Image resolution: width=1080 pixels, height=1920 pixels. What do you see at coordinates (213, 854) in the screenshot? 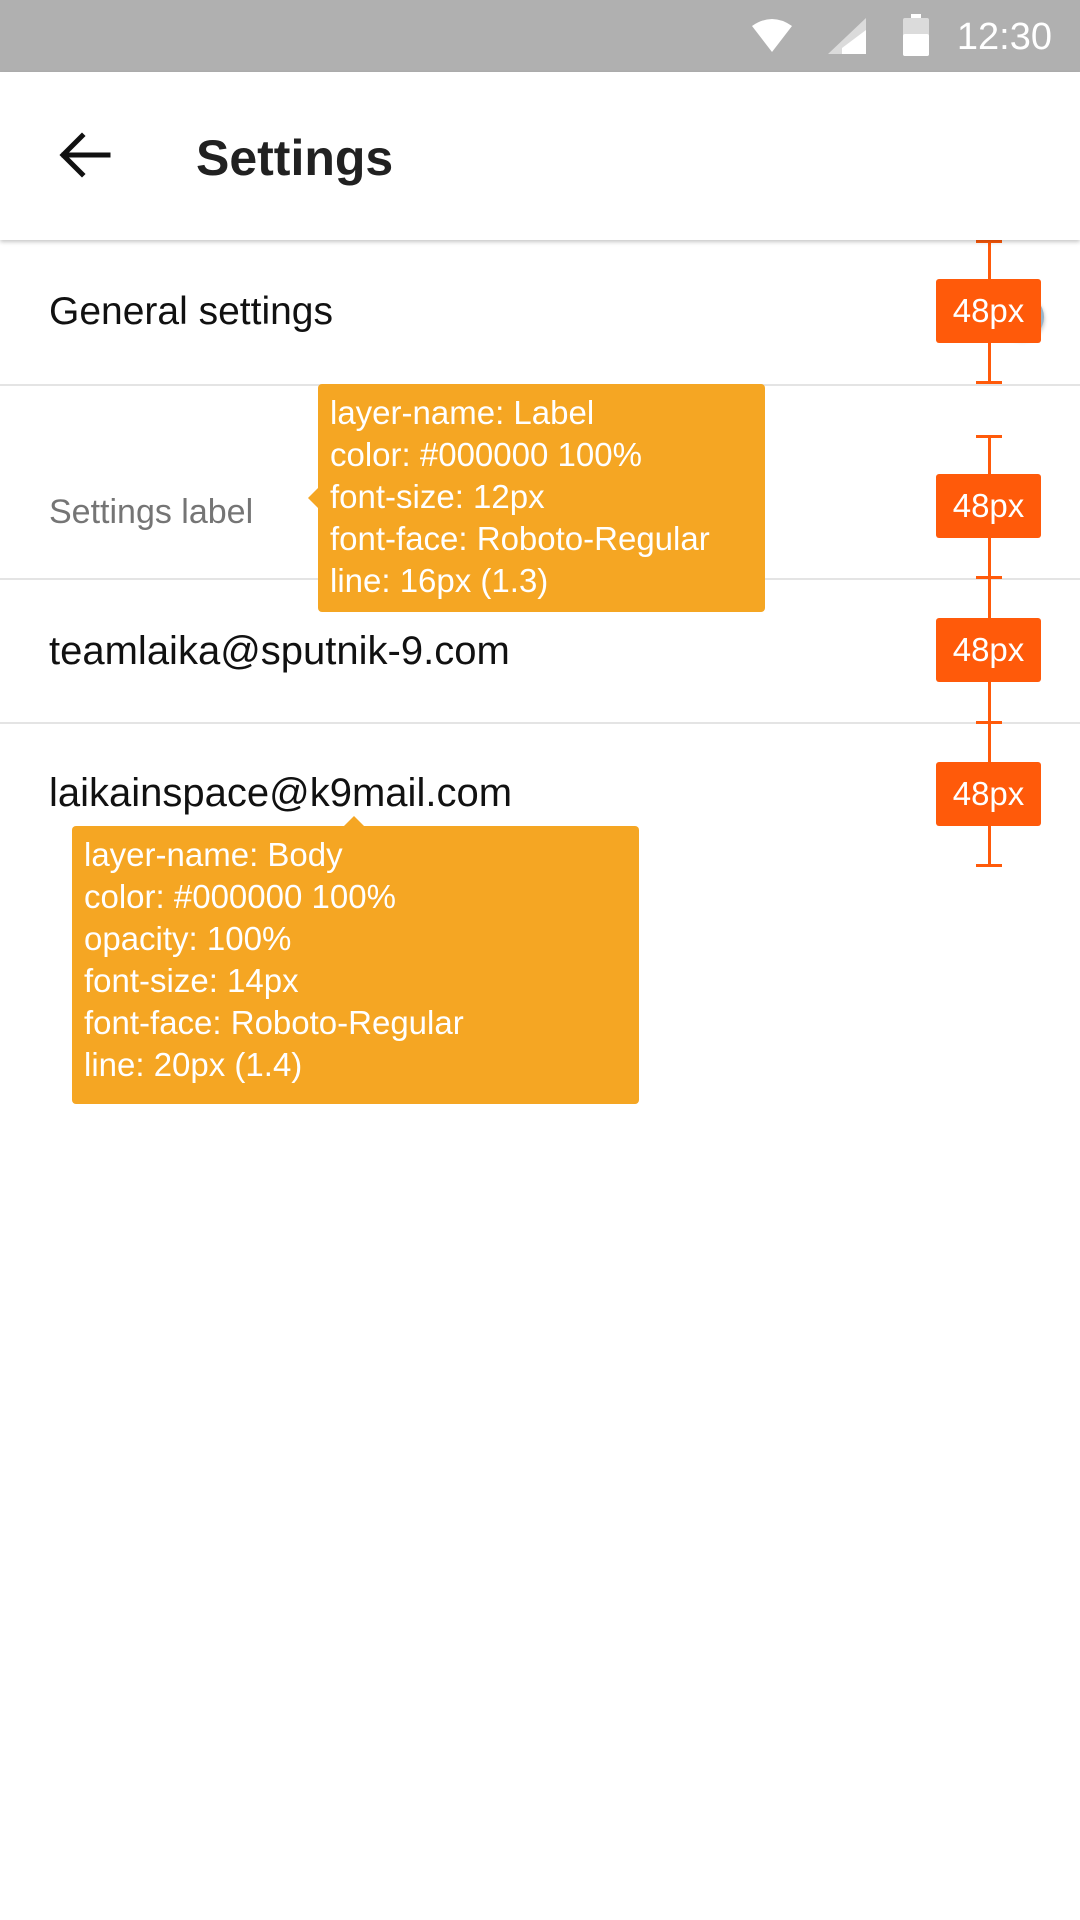
I see `spec-line: layer-name: Body` at bounding box center [213, 854].